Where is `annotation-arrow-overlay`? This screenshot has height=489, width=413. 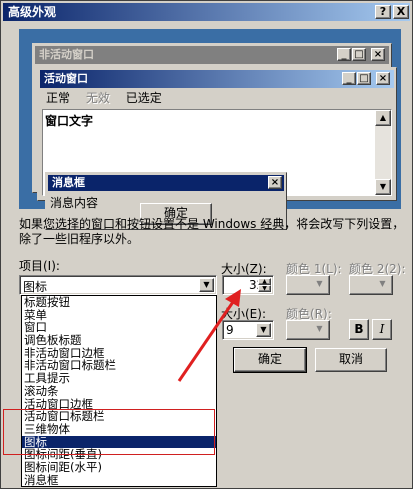
annotation-arrow-overlay is located at coordinates (209, 335).